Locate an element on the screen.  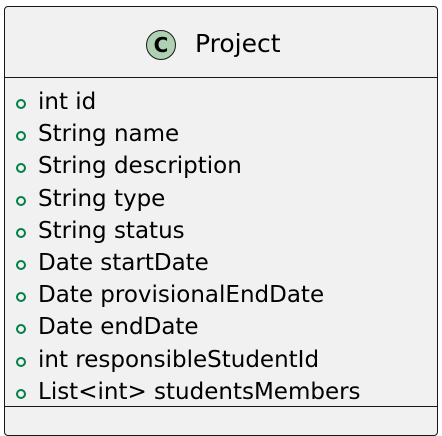
field-item: List<int> studentsMembers is located at coordinates (221, 392).